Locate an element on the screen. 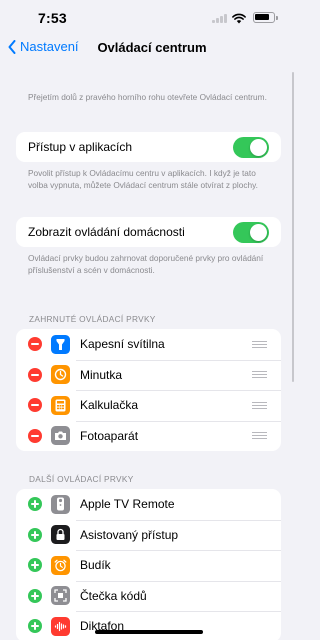  more-row-guided-access: Asistovaný přístup is located at coordinates (148, 535).